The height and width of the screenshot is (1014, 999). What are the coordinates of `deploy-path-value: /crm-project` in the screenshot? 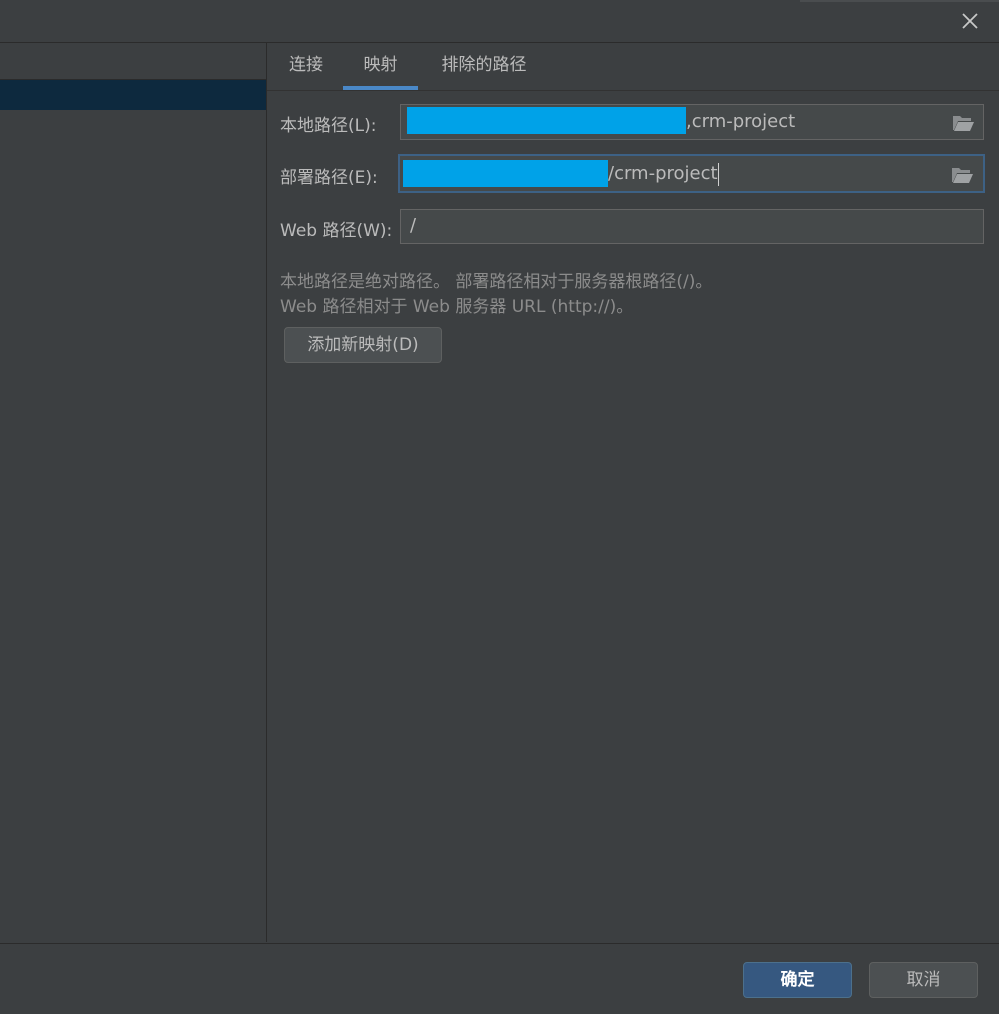 It's located at (663, 173).